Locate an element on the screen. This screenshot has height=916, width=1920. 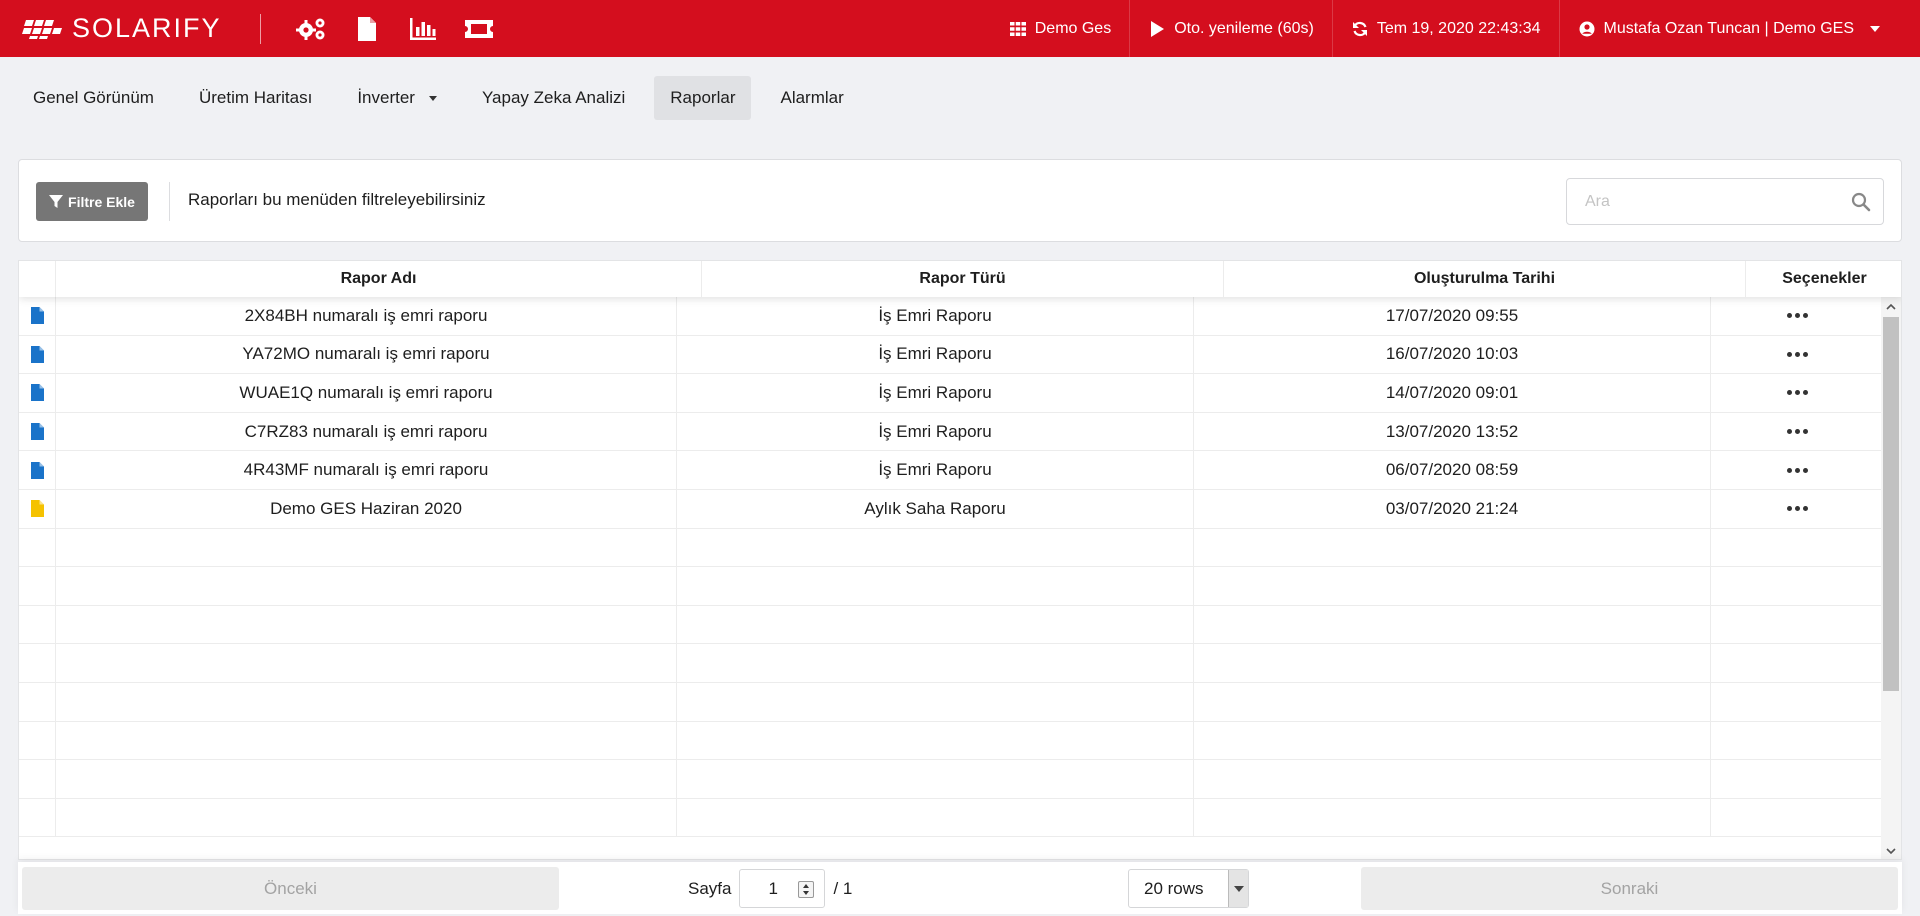
bar-chart-icon is located at coordinates (423, 29).